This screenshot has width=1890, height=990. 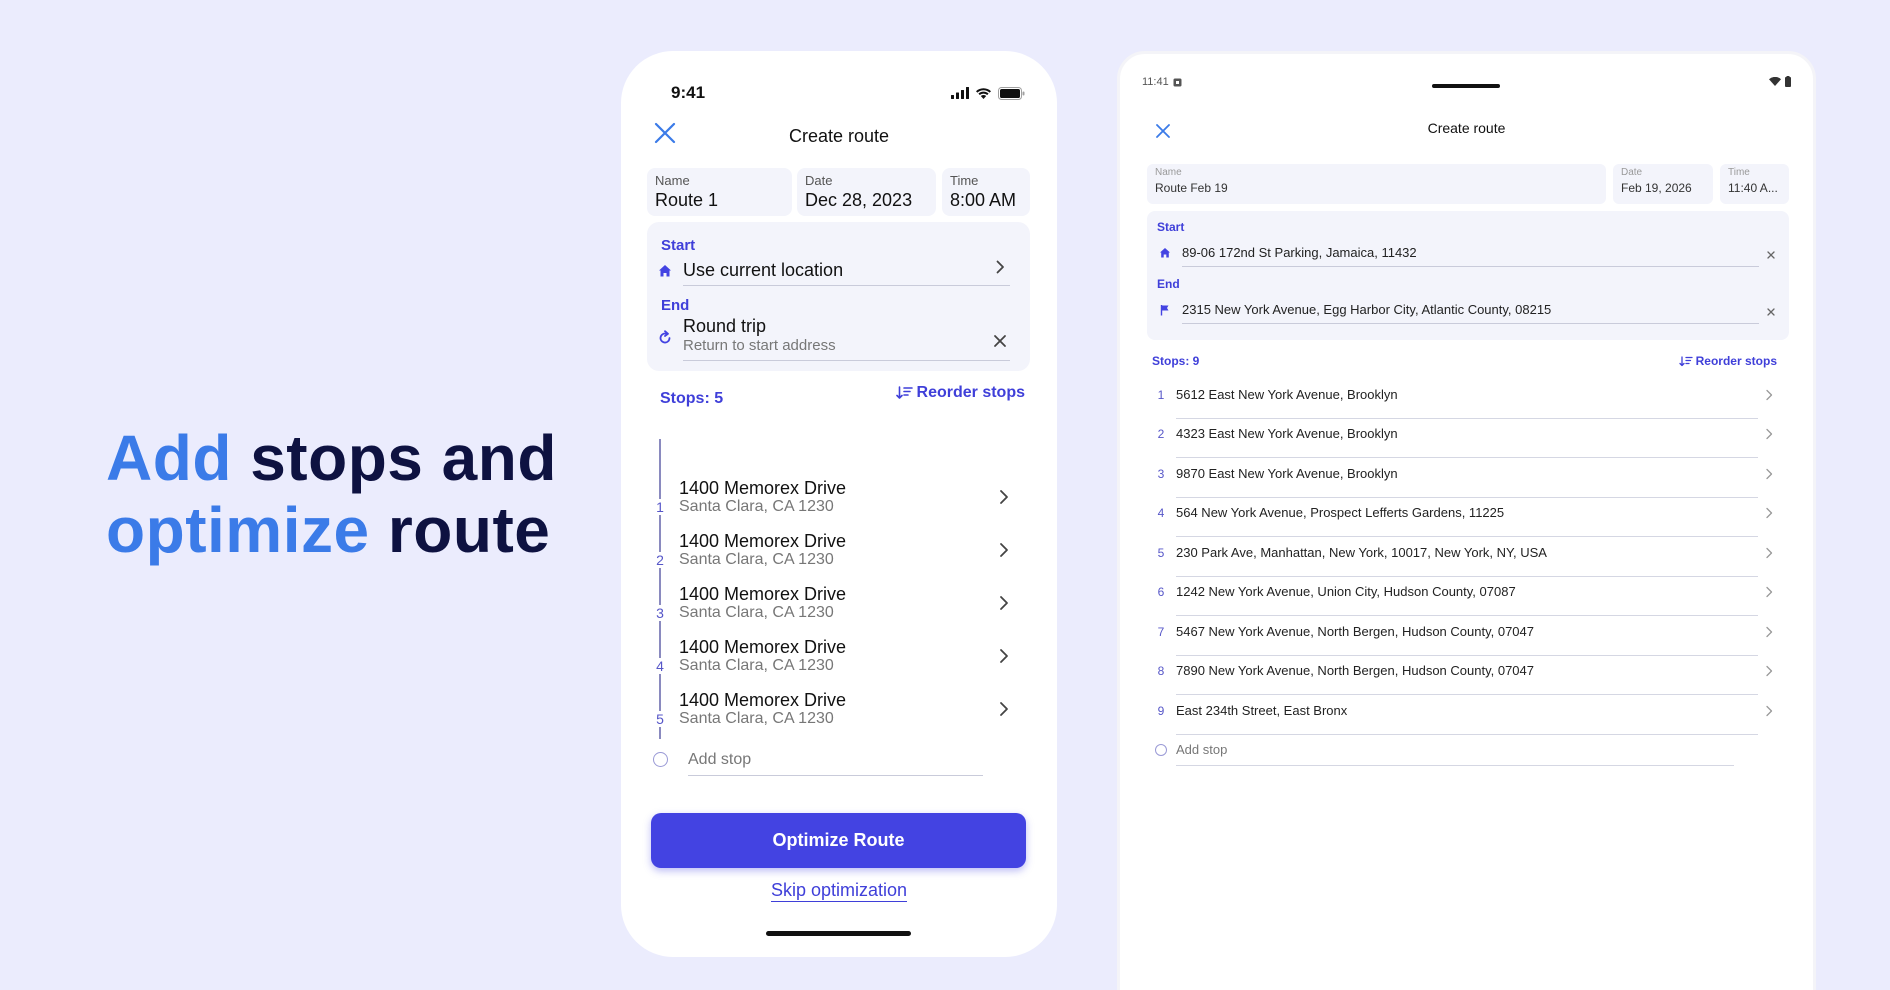 I want to click on stop-item: 1 5612 East New York Avenue, Brooklyn, so click(x=1464, y=399).